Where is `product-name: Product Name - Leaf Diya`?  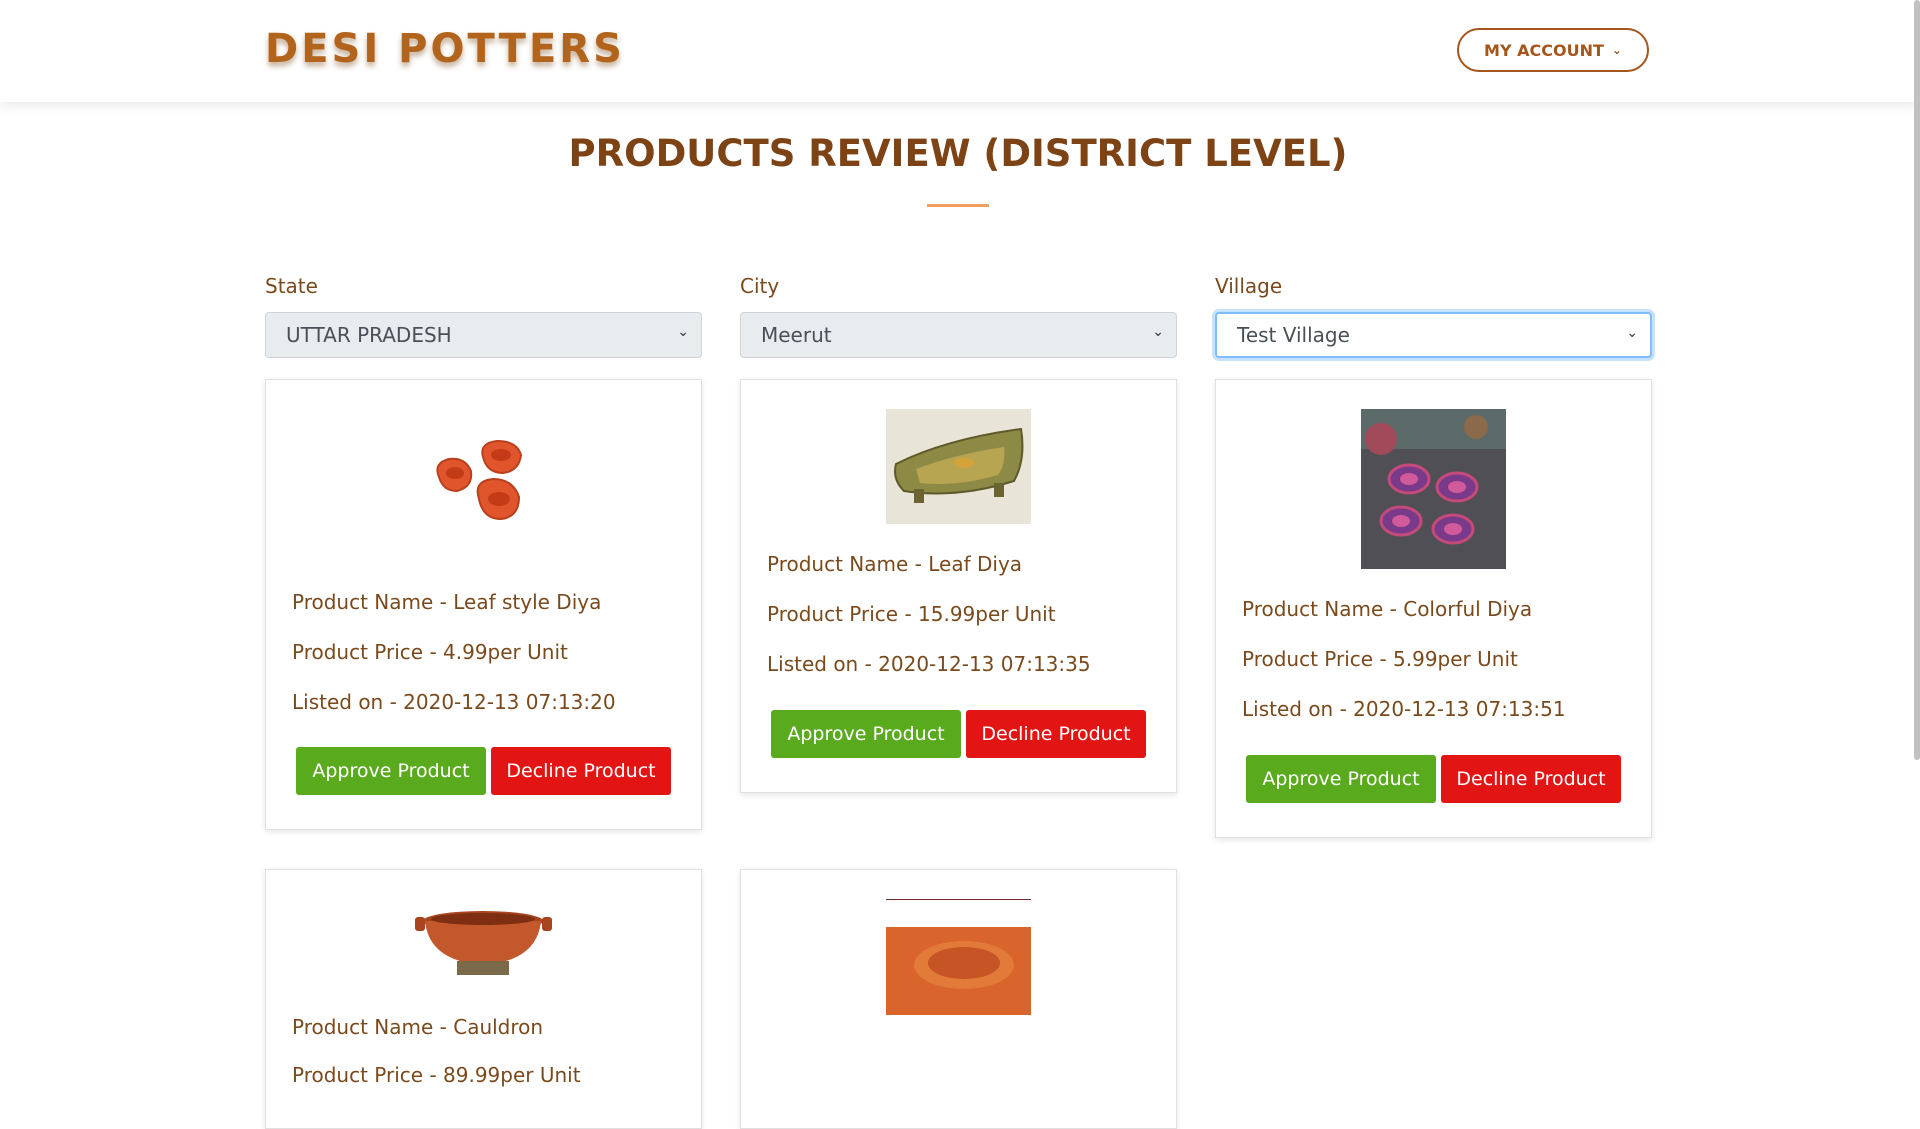 product-name: Product Name - Leaf Diya is located at coordinates (895, 564).